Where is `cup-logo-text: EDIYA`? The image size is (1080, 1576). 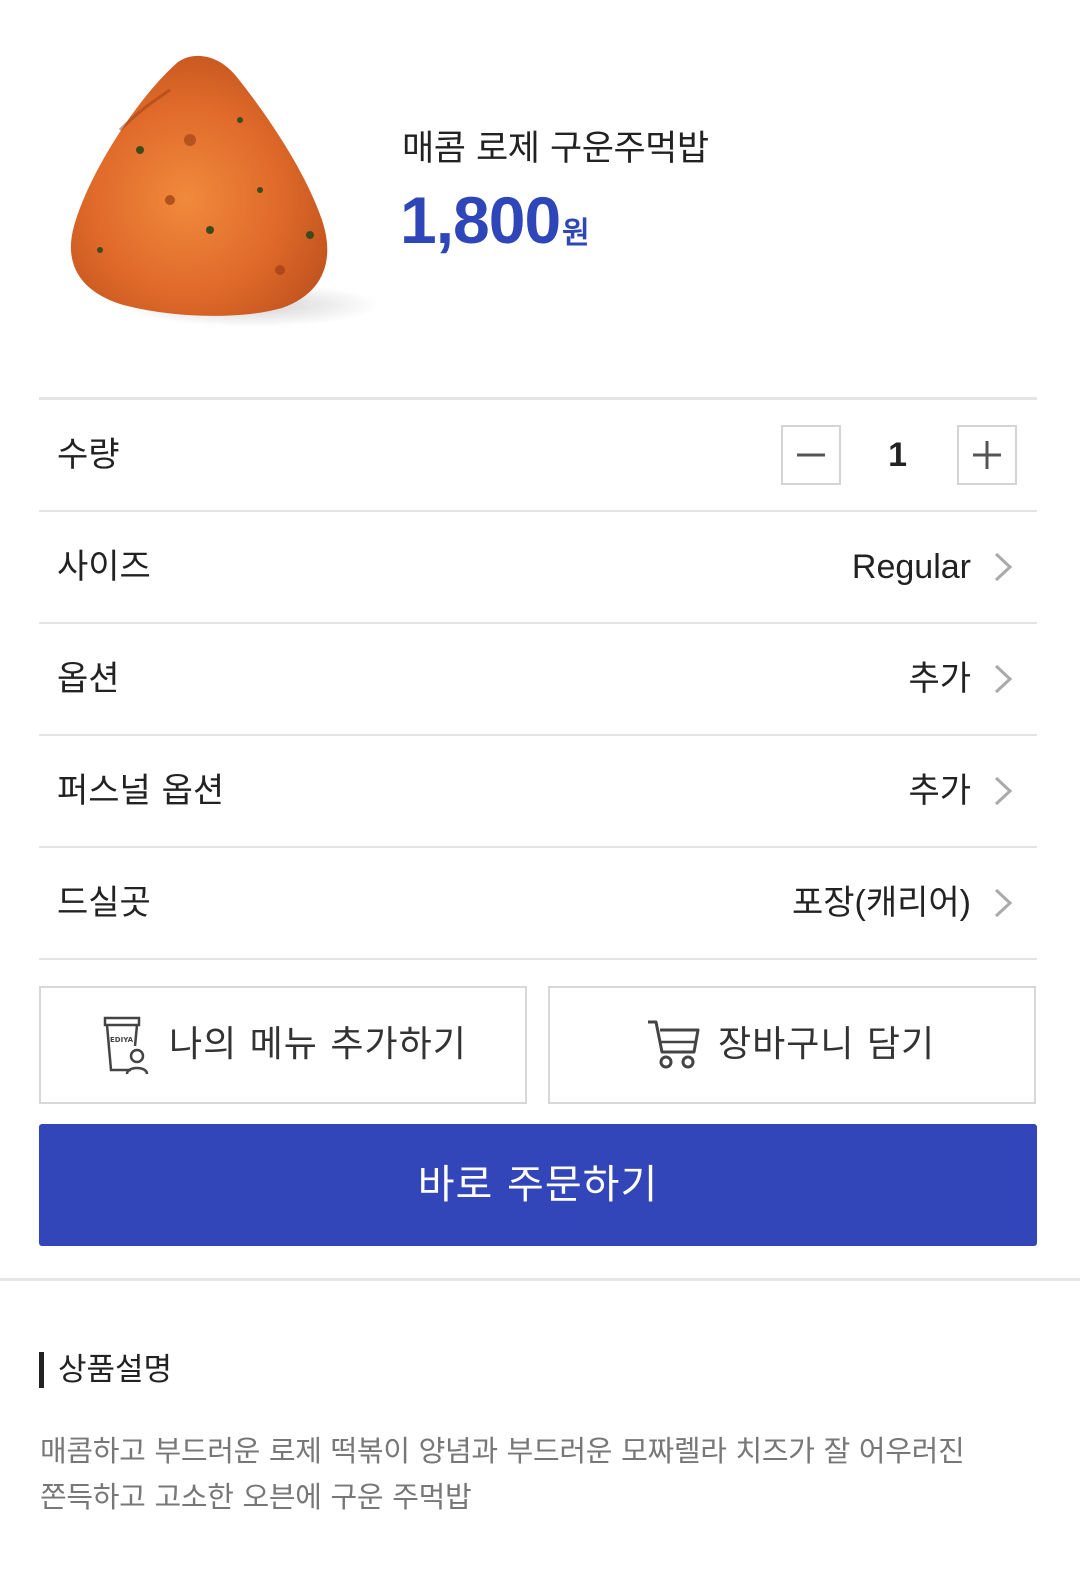 cup-logo-text: EDIYA is located at coordinates (122, 1040).